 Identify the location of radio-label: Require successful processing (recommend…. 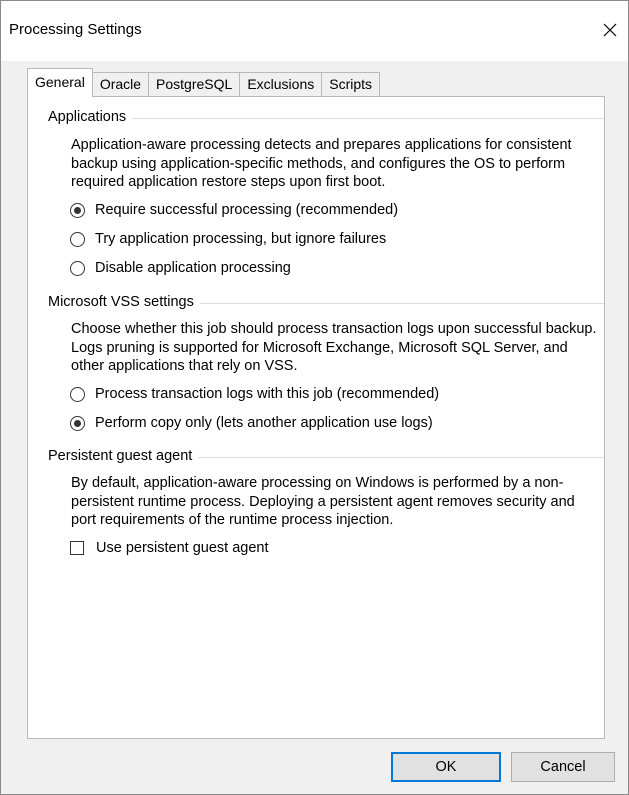
(247, 210).